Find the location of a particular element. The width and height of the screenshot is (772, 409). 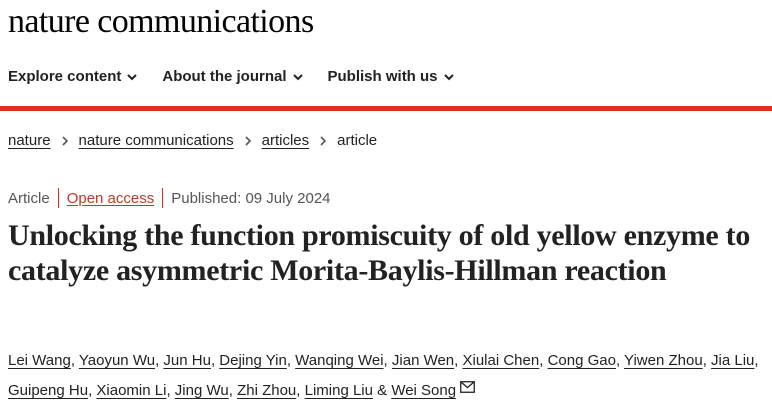

breadcrumb-current: article is located at coordinates (357, 140).